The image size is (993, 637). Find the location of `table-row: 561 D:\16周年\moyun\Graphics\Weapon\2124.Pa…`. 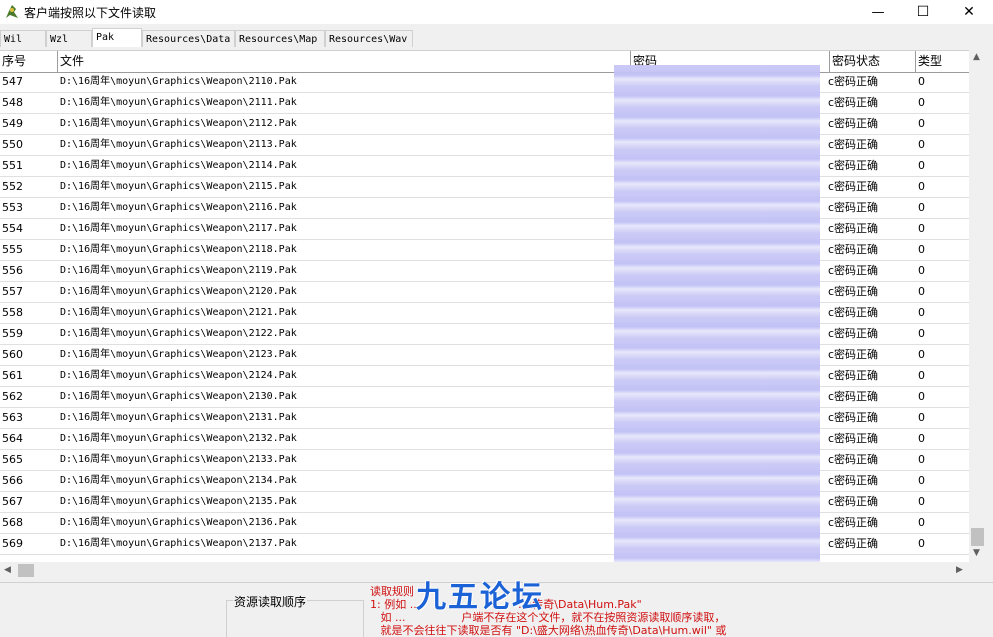

table-row: 561 D:\16周年\moyun\Graphics\Weapon\2124.Pa… is located at coordinates (484, 376).